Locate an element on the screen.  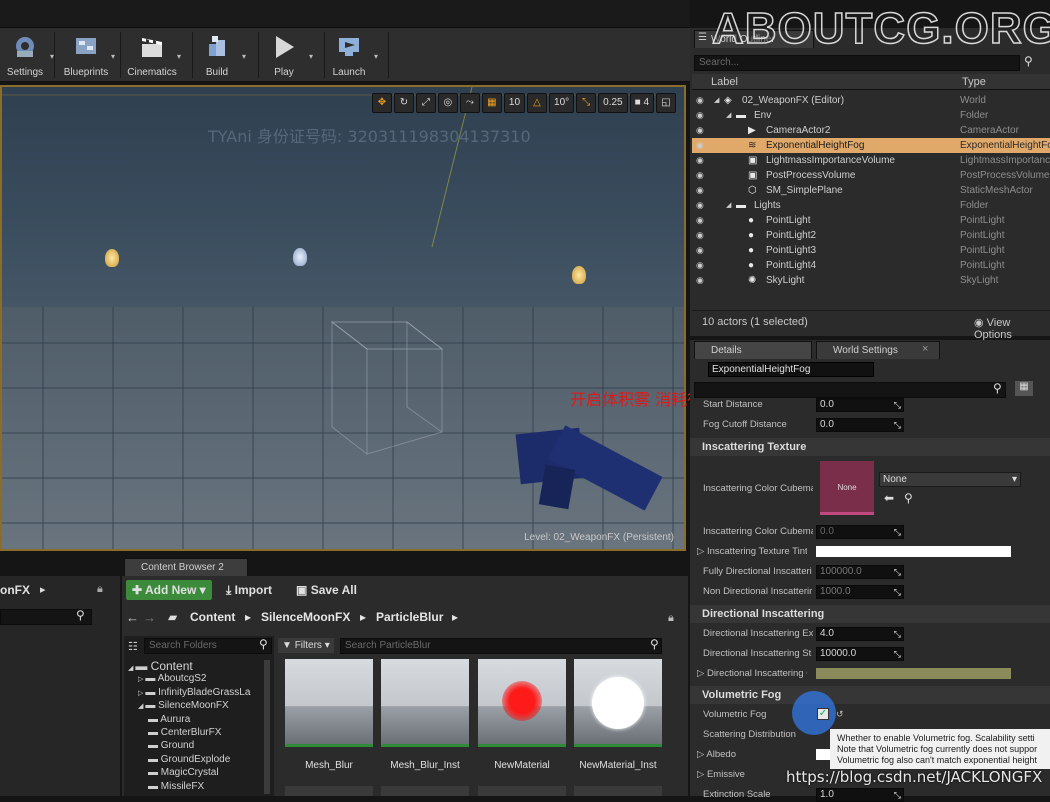
scale-snap-icon: ⤡ is located at coordinates (586, 103).